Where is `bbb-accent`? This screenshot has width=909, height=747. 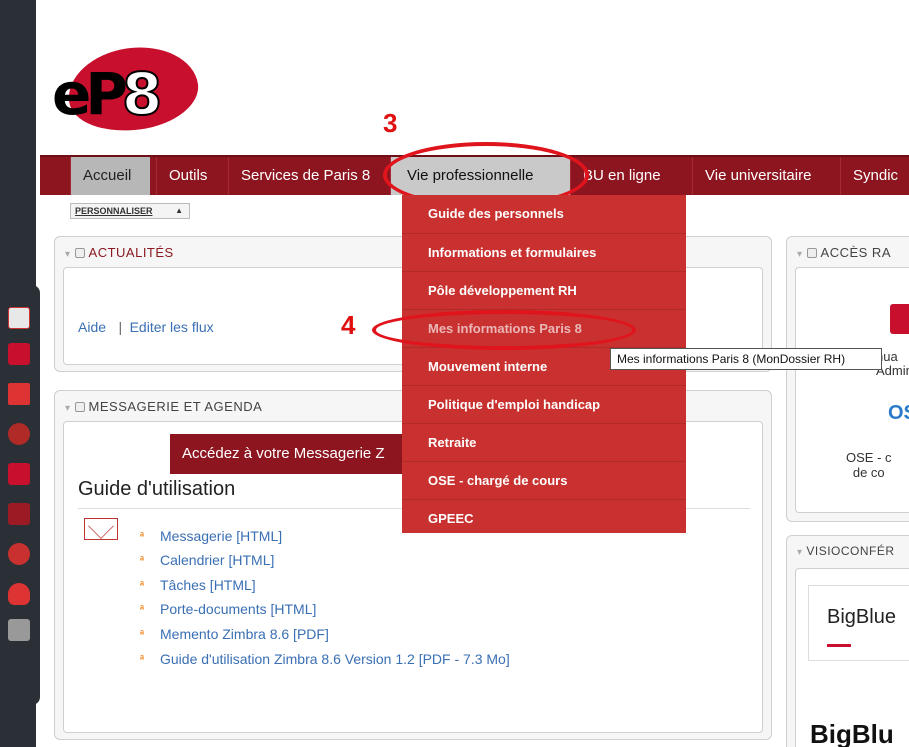 bbb-accent is located at coordinates (839, 645).